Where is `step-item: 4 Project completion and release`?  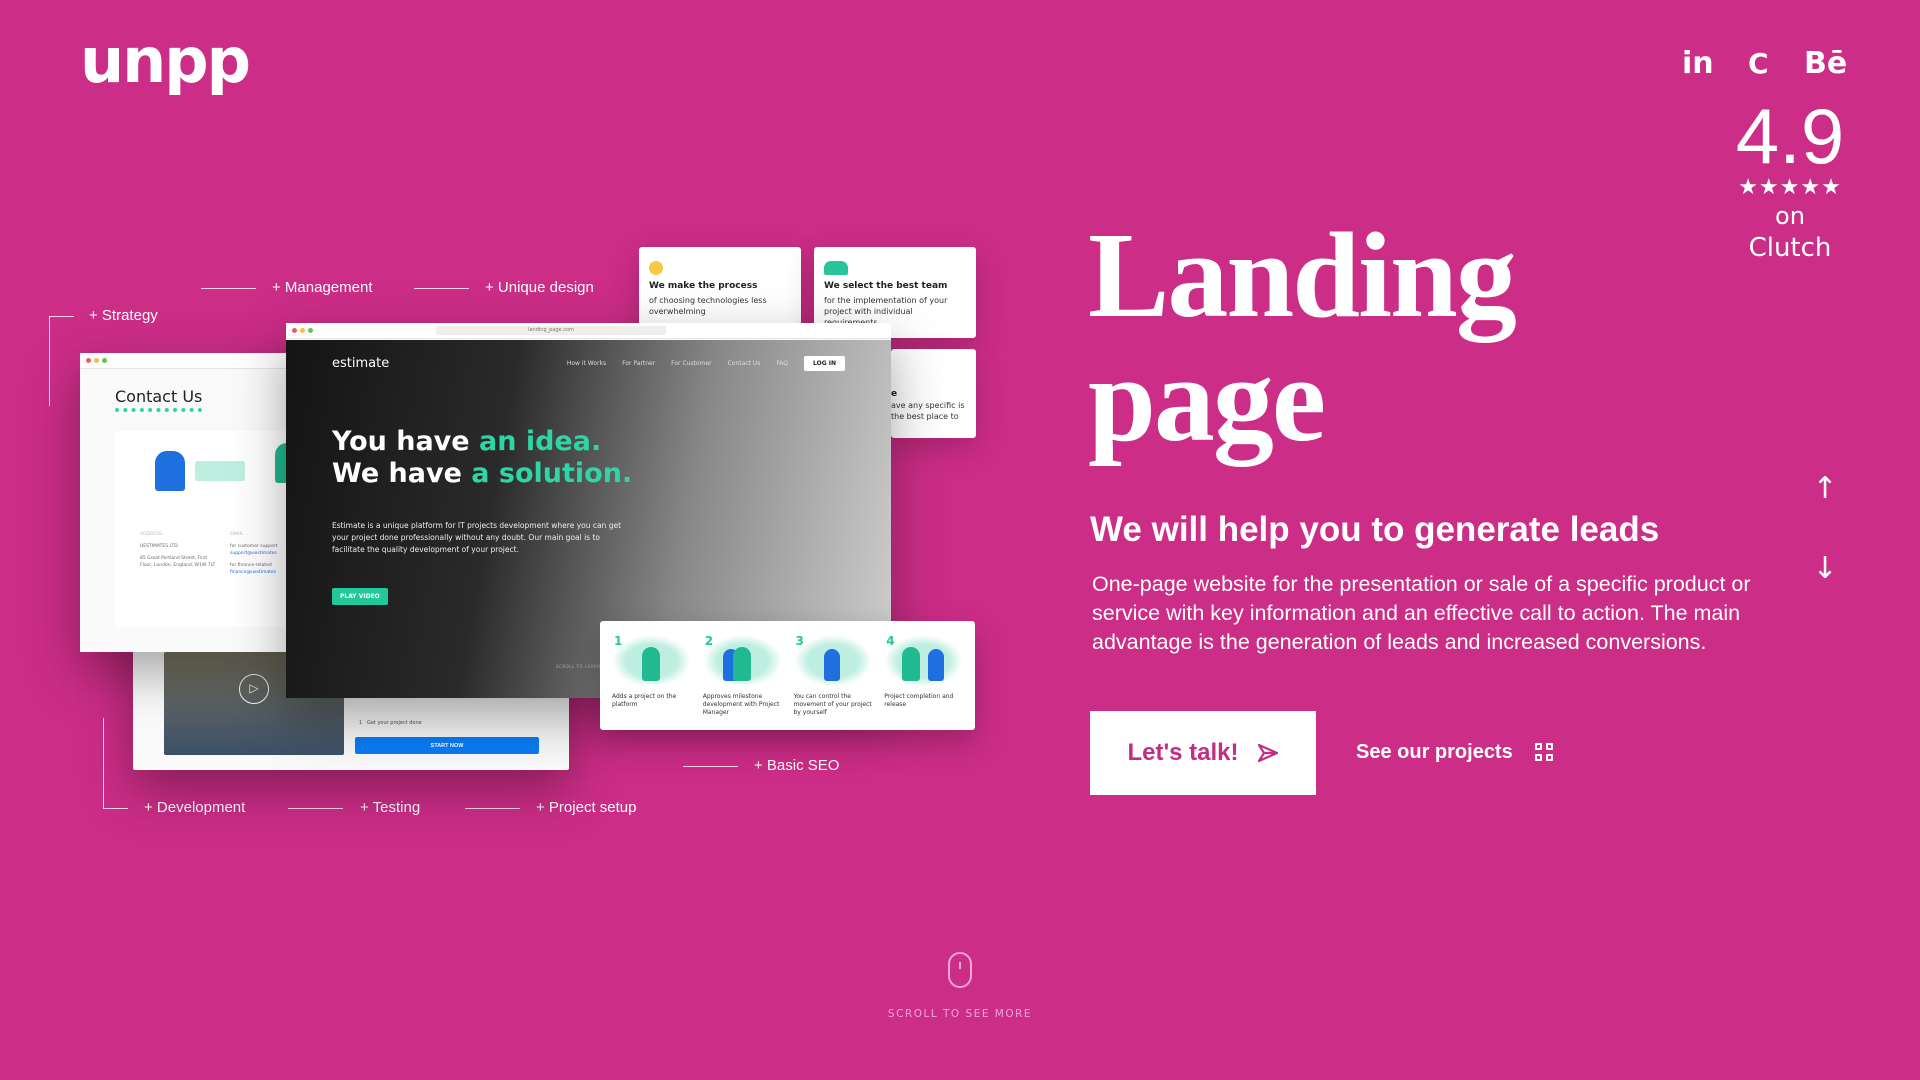 step-item: 4 Project completion and release is located at coordinates (923, 675).